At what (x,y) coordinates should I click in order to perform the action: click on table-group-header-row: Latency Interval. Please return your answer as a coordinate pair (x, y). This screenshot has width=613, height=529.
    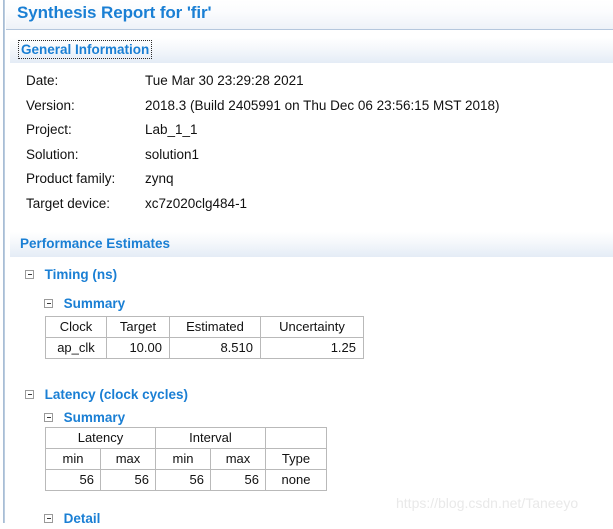
    Looking at the image, I should click on (186, 438).